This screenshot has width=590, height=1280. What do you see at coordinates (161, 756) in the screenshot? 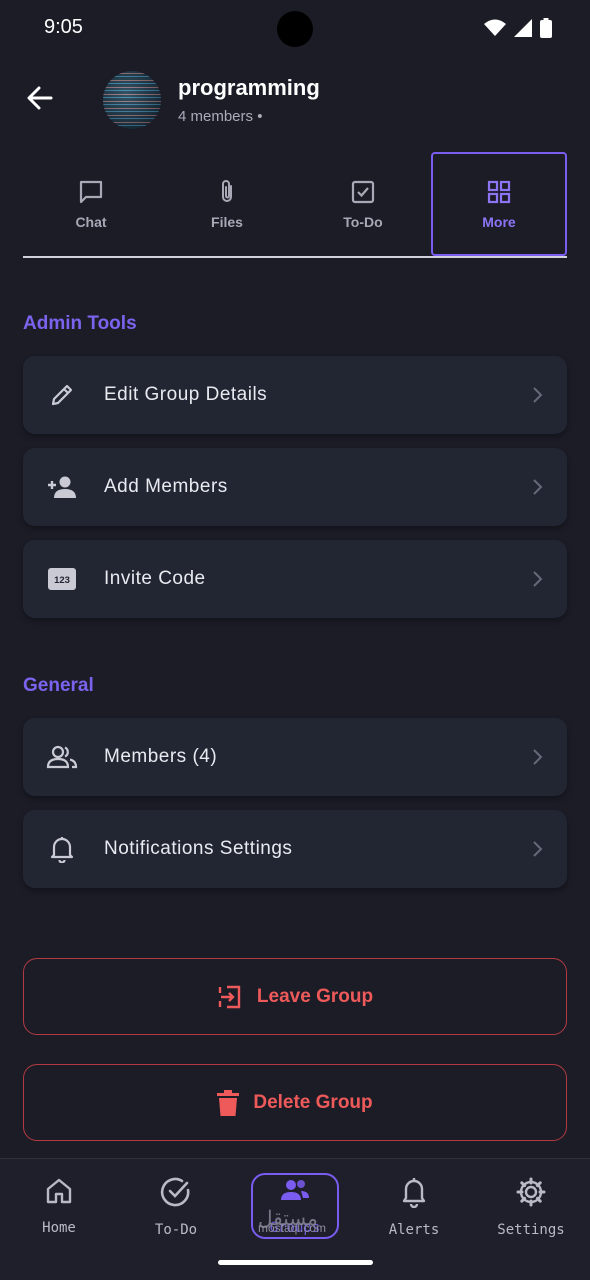
I see `menu-item-label: Members (4)` at bounding box center [161, 756].